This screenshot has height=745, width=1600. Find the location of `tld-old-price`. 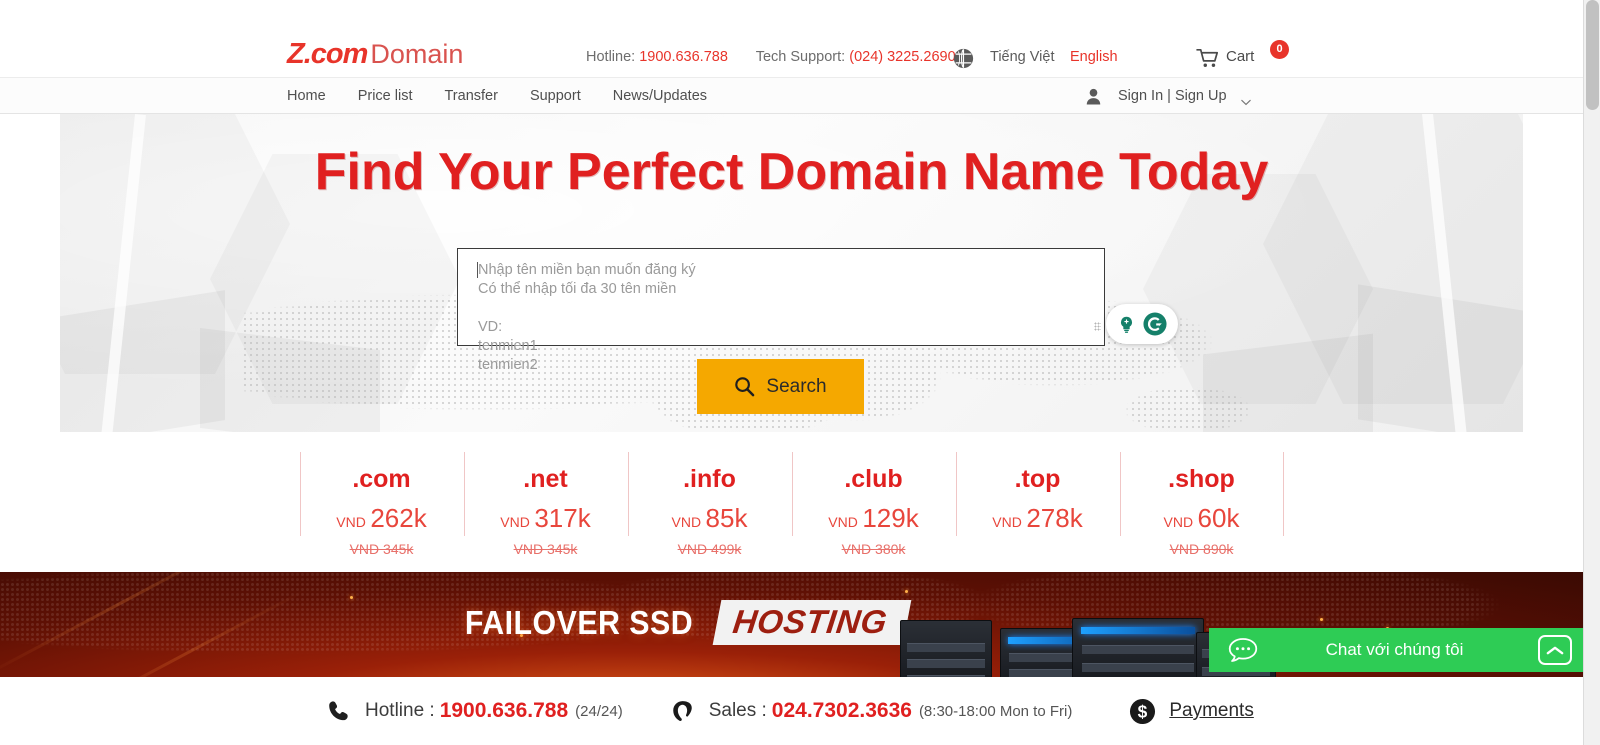

tld-old-price is located at coordinates (1038, 549).